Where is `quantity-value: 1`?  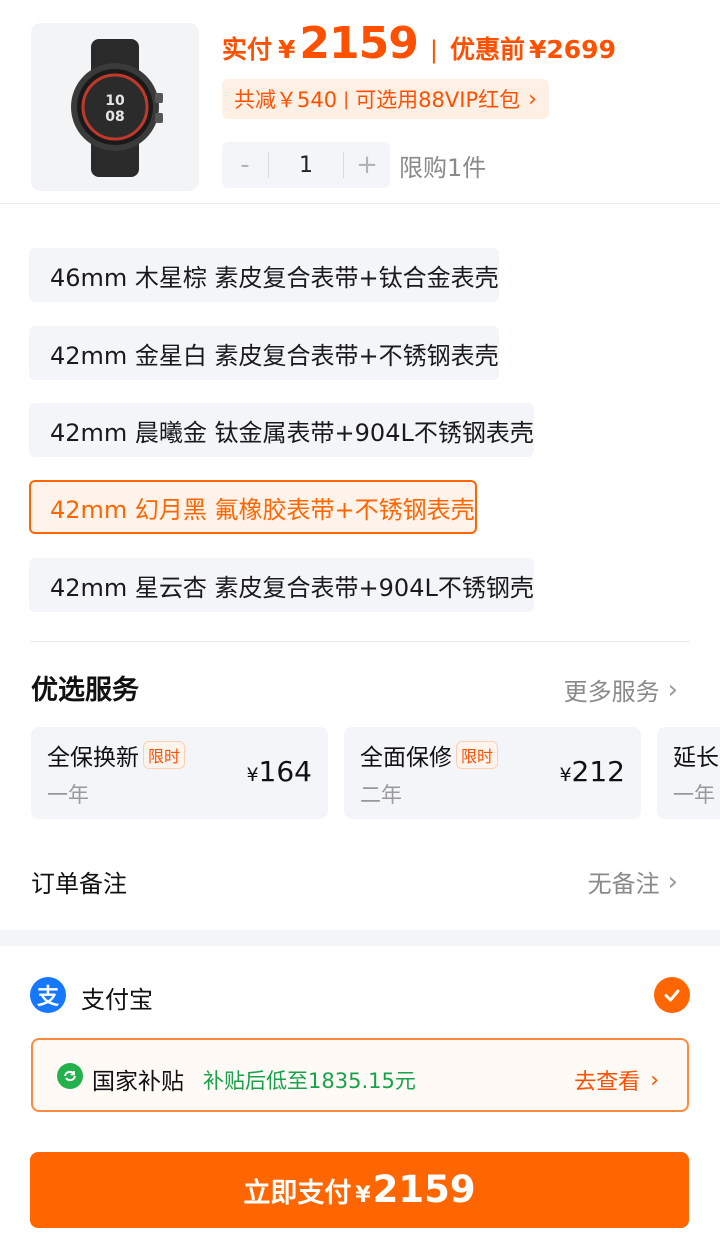
quantity-value: 1 is located at coordinates (306, 165).